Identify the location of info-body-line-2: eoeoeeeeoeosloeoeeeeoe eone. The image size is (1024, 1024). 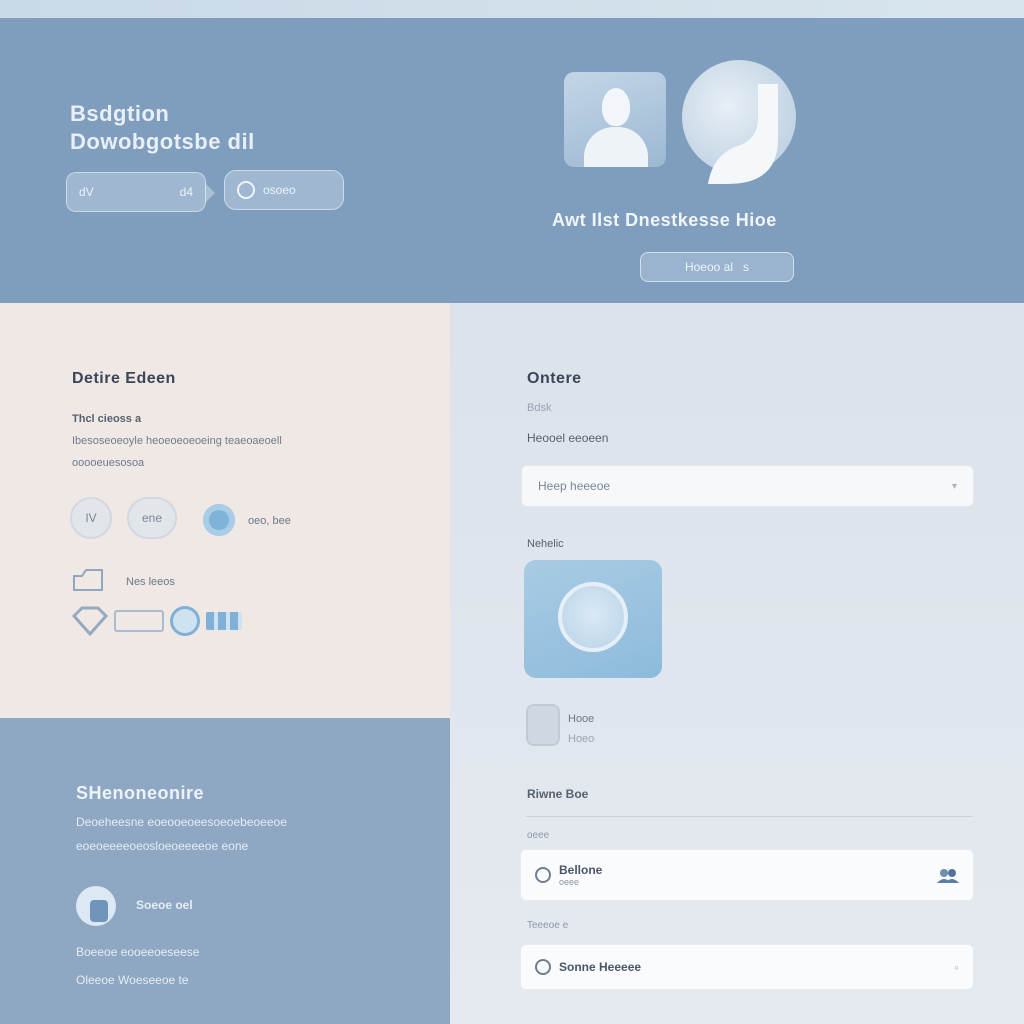
(162, 846).